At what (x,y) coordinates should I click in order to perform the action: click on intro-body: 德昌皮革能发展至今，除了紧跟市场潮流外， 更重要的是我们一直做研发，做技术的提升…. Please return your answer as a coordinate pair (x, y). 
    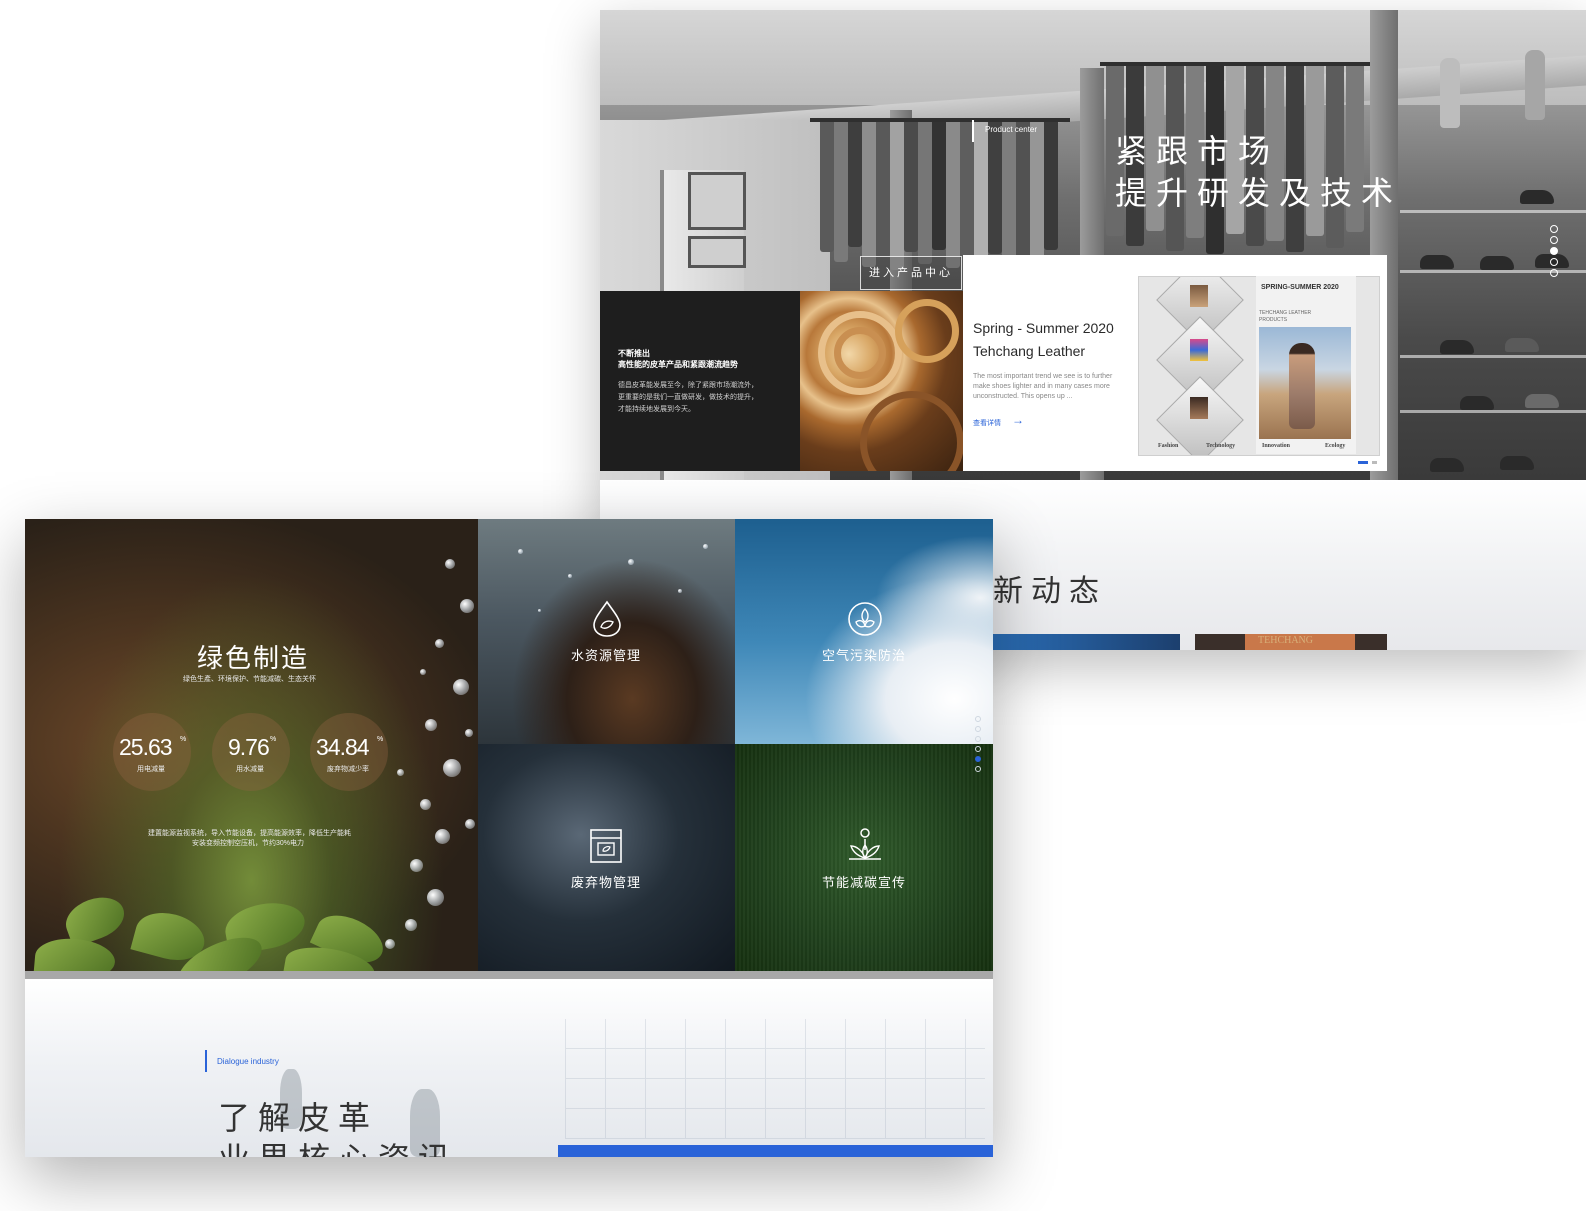
    Looking at the image, I should click on (703, 398).